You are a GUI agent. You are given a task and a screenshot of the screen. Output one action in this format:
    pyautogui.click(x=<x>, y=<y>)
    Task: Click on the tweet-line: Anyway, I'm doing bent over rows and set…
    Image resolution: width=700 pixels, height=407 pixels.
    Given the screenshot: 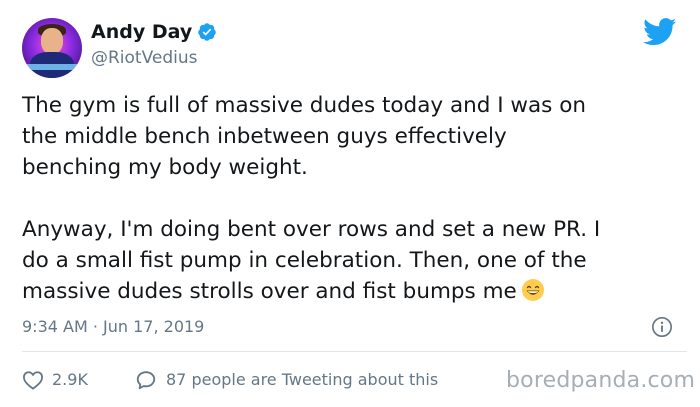 What is the action you would take?
    pyautogui.click(x=311, y=229)
    